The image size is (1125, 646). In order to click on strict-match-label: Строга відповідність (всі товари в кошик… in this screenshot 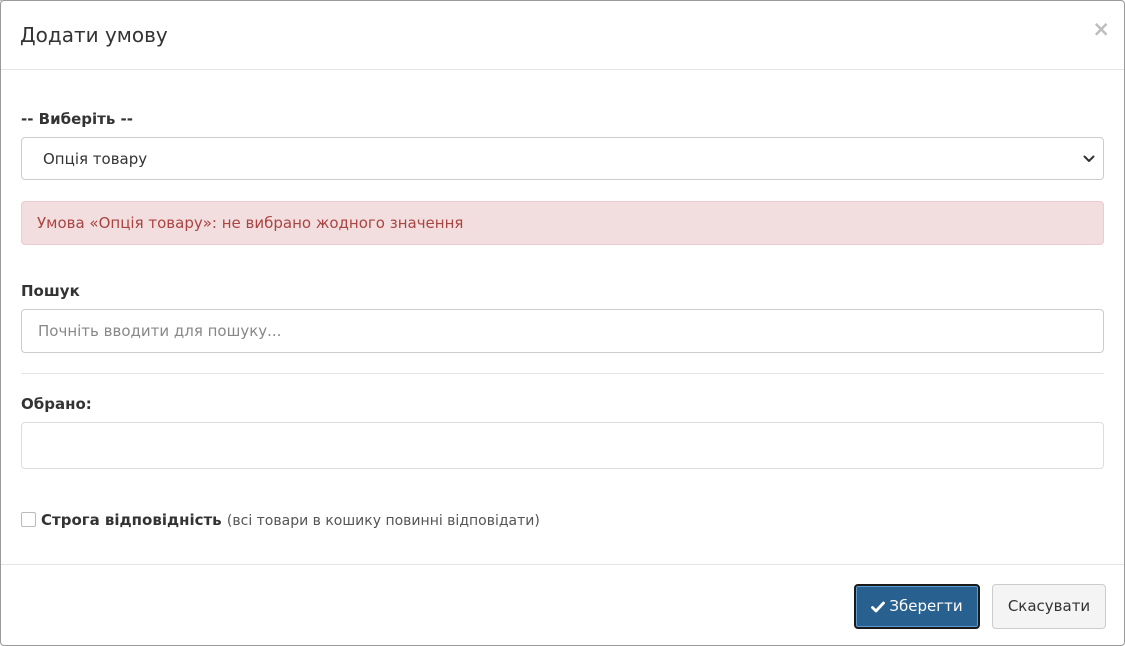, I will do `click(290, 520)`.